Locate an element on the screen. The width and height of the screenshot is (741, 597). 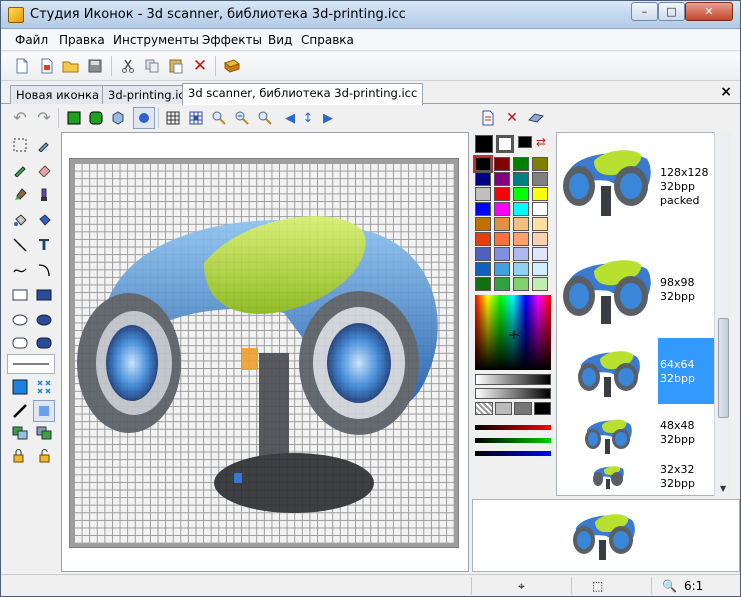
delete-icon: ✕ is located at coordinates (200, 66).